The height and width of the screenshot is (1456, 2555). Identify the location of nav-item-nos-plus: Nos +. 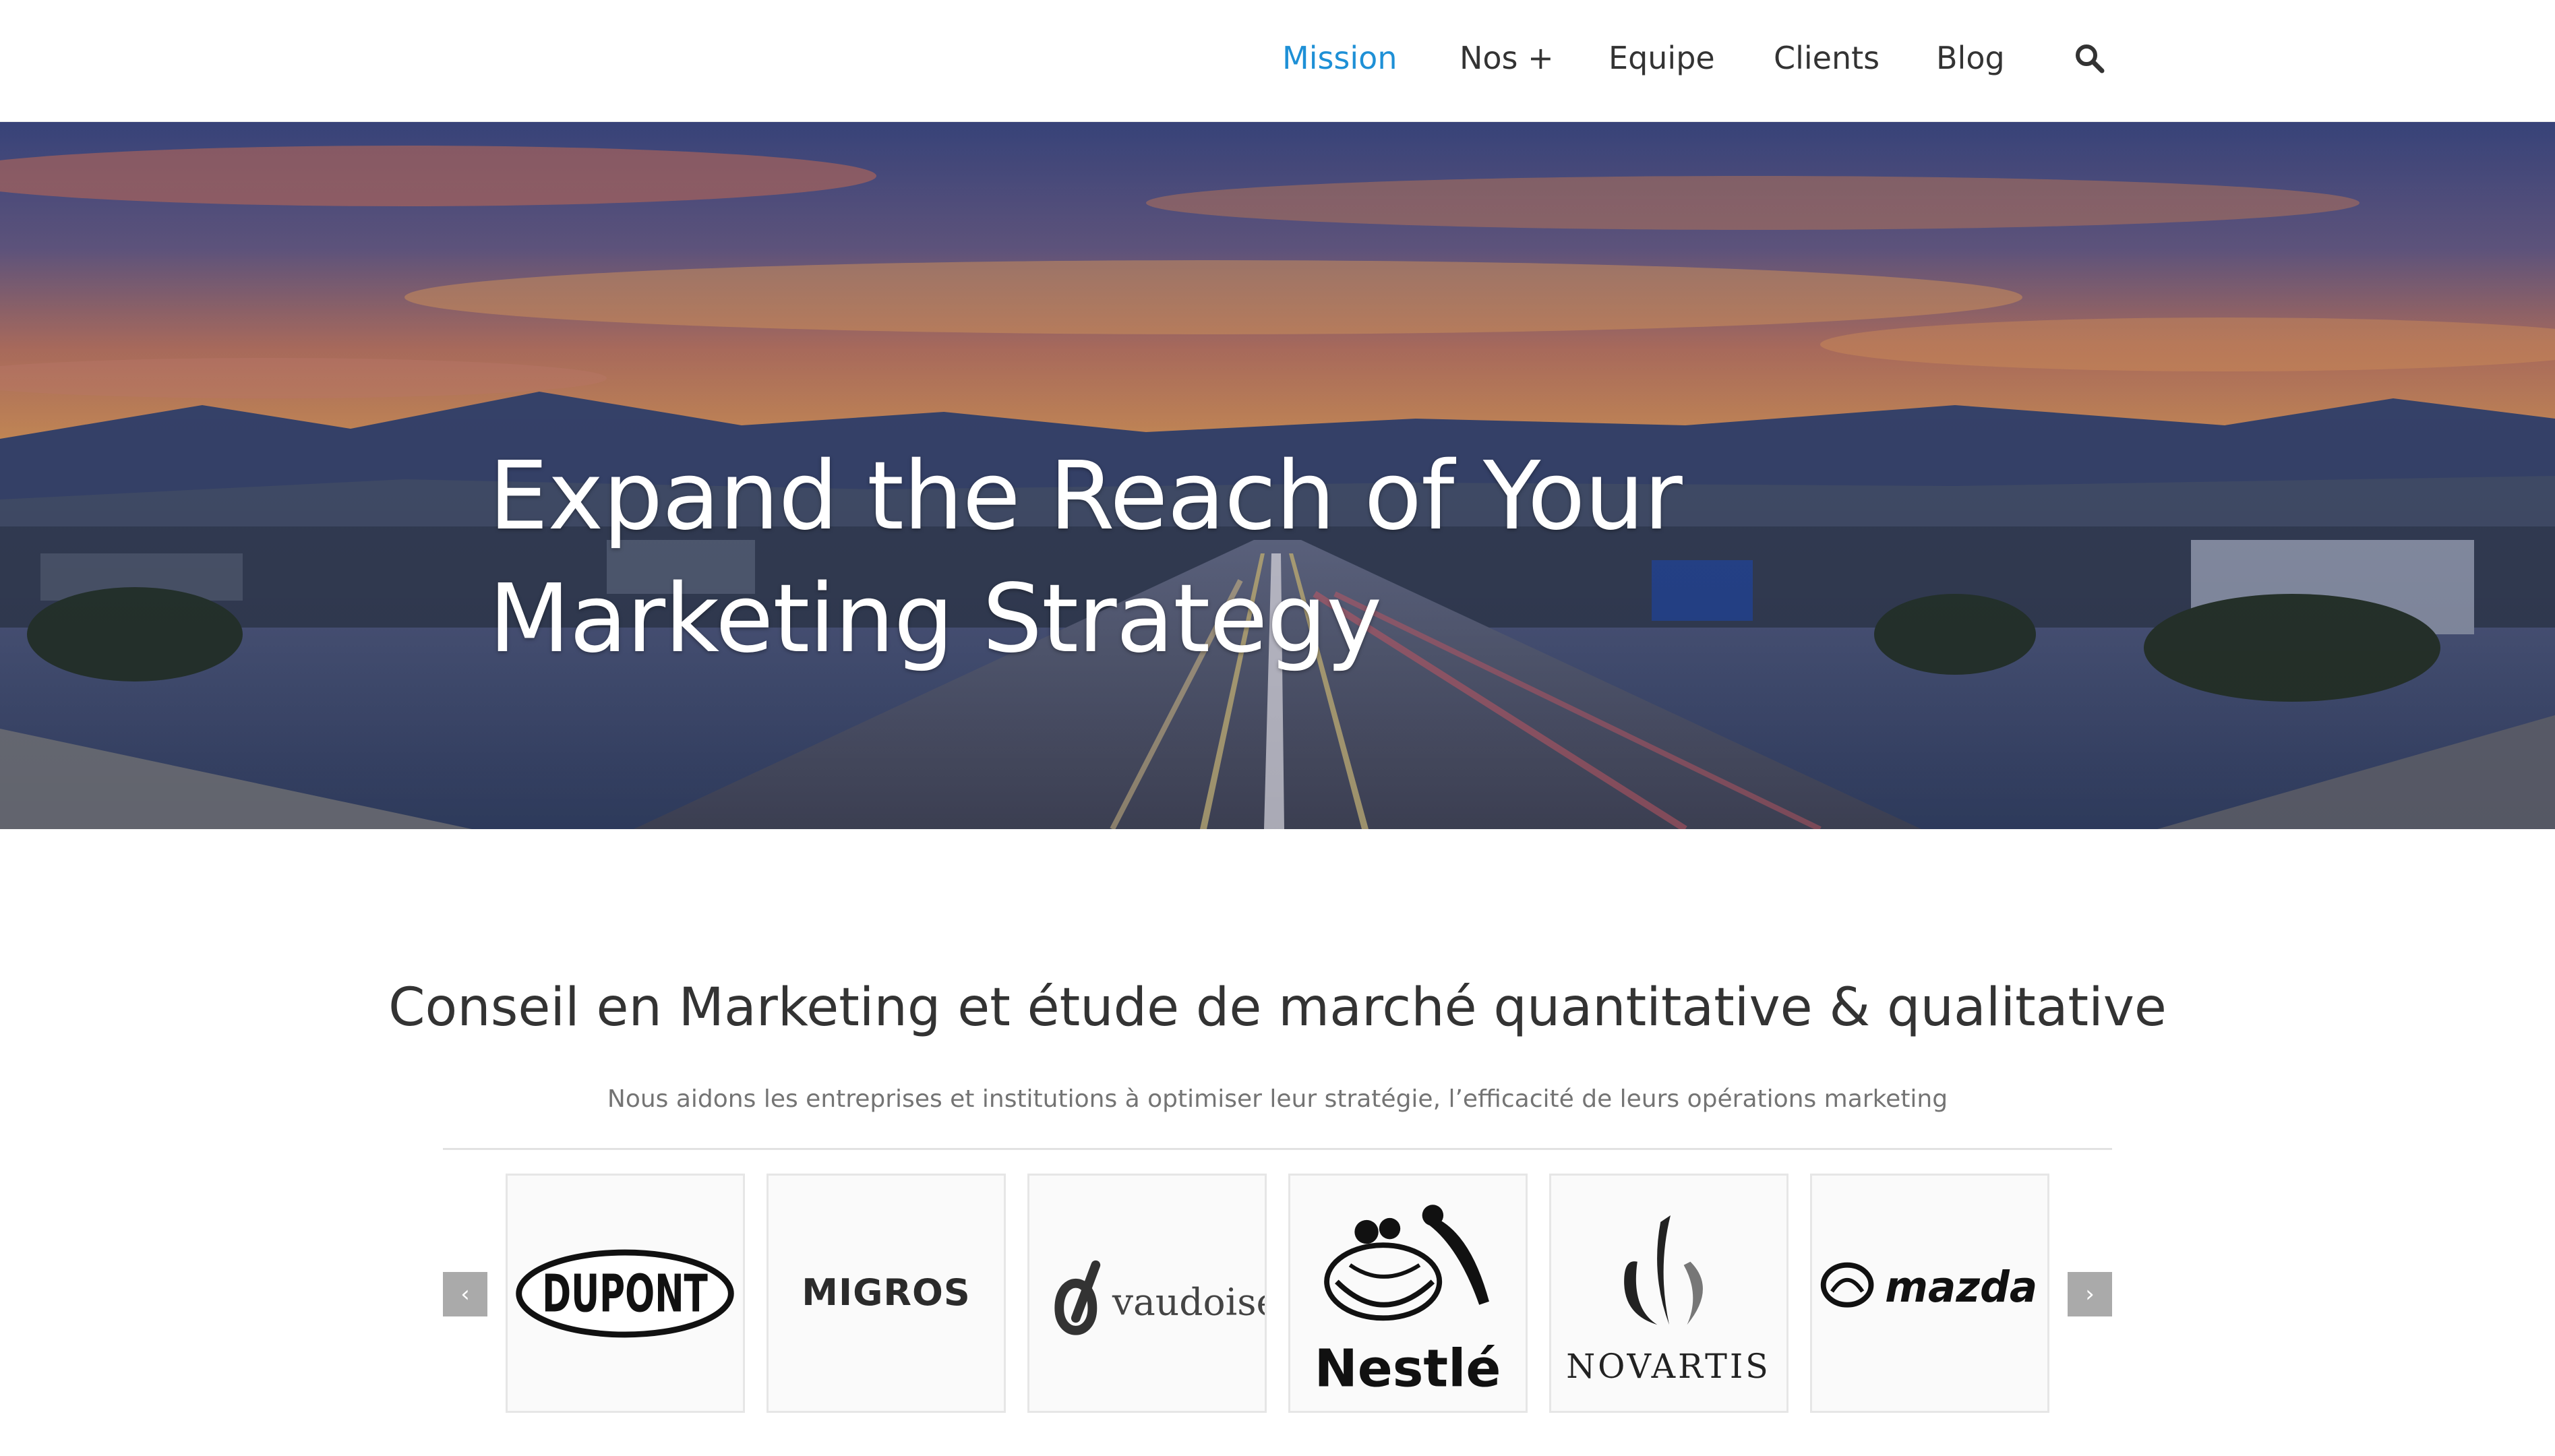
(1507, 58).